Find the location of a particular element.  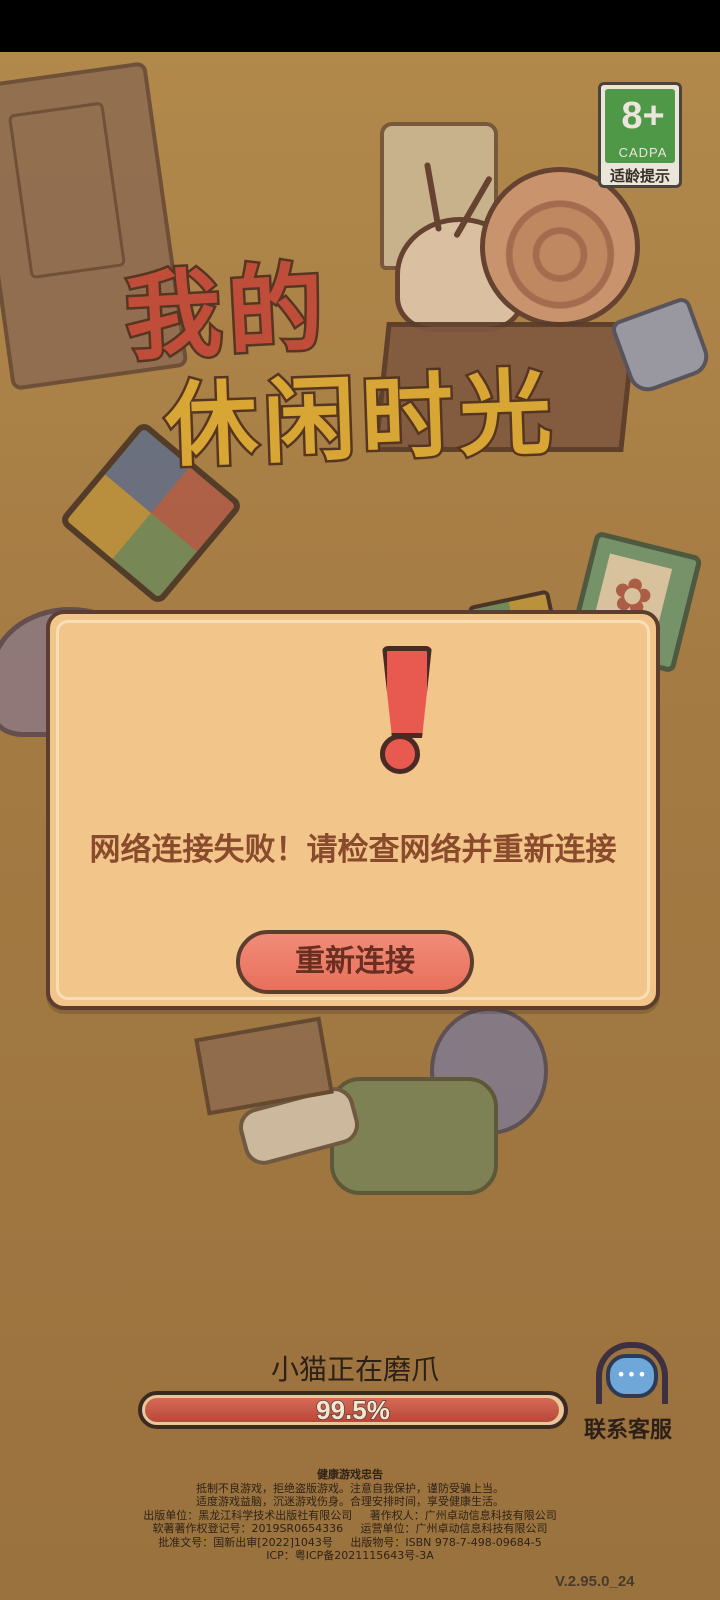

software-registration-info: 软著著作权登记号：2019SR0654336 is located at coordinates (248, 1528).